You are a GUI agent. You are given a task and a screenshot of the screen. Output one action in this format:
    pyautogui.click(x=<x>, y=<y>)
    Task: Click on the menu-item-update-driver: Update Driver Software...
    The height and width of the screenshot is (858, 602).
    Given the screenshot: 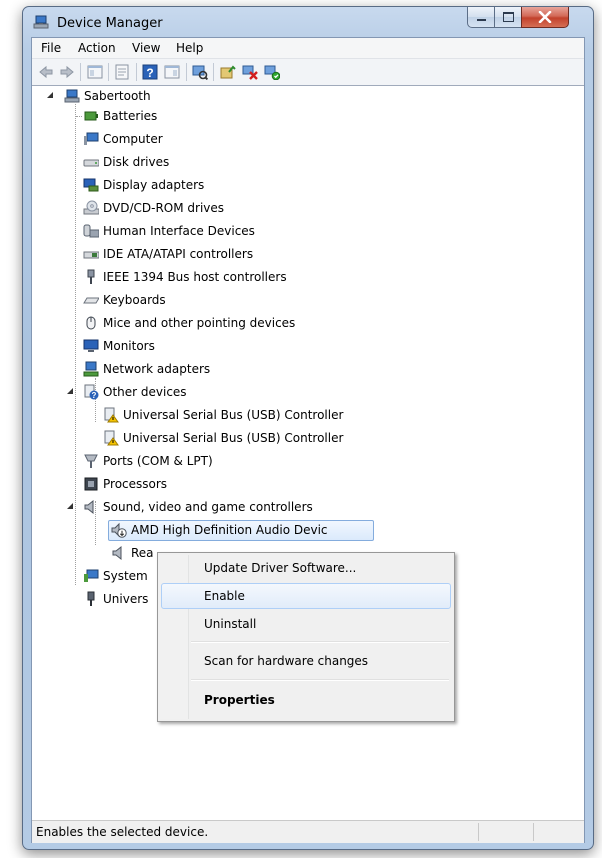 What is the action you would take?
    pyautogui.click(x=305, y=568)
    